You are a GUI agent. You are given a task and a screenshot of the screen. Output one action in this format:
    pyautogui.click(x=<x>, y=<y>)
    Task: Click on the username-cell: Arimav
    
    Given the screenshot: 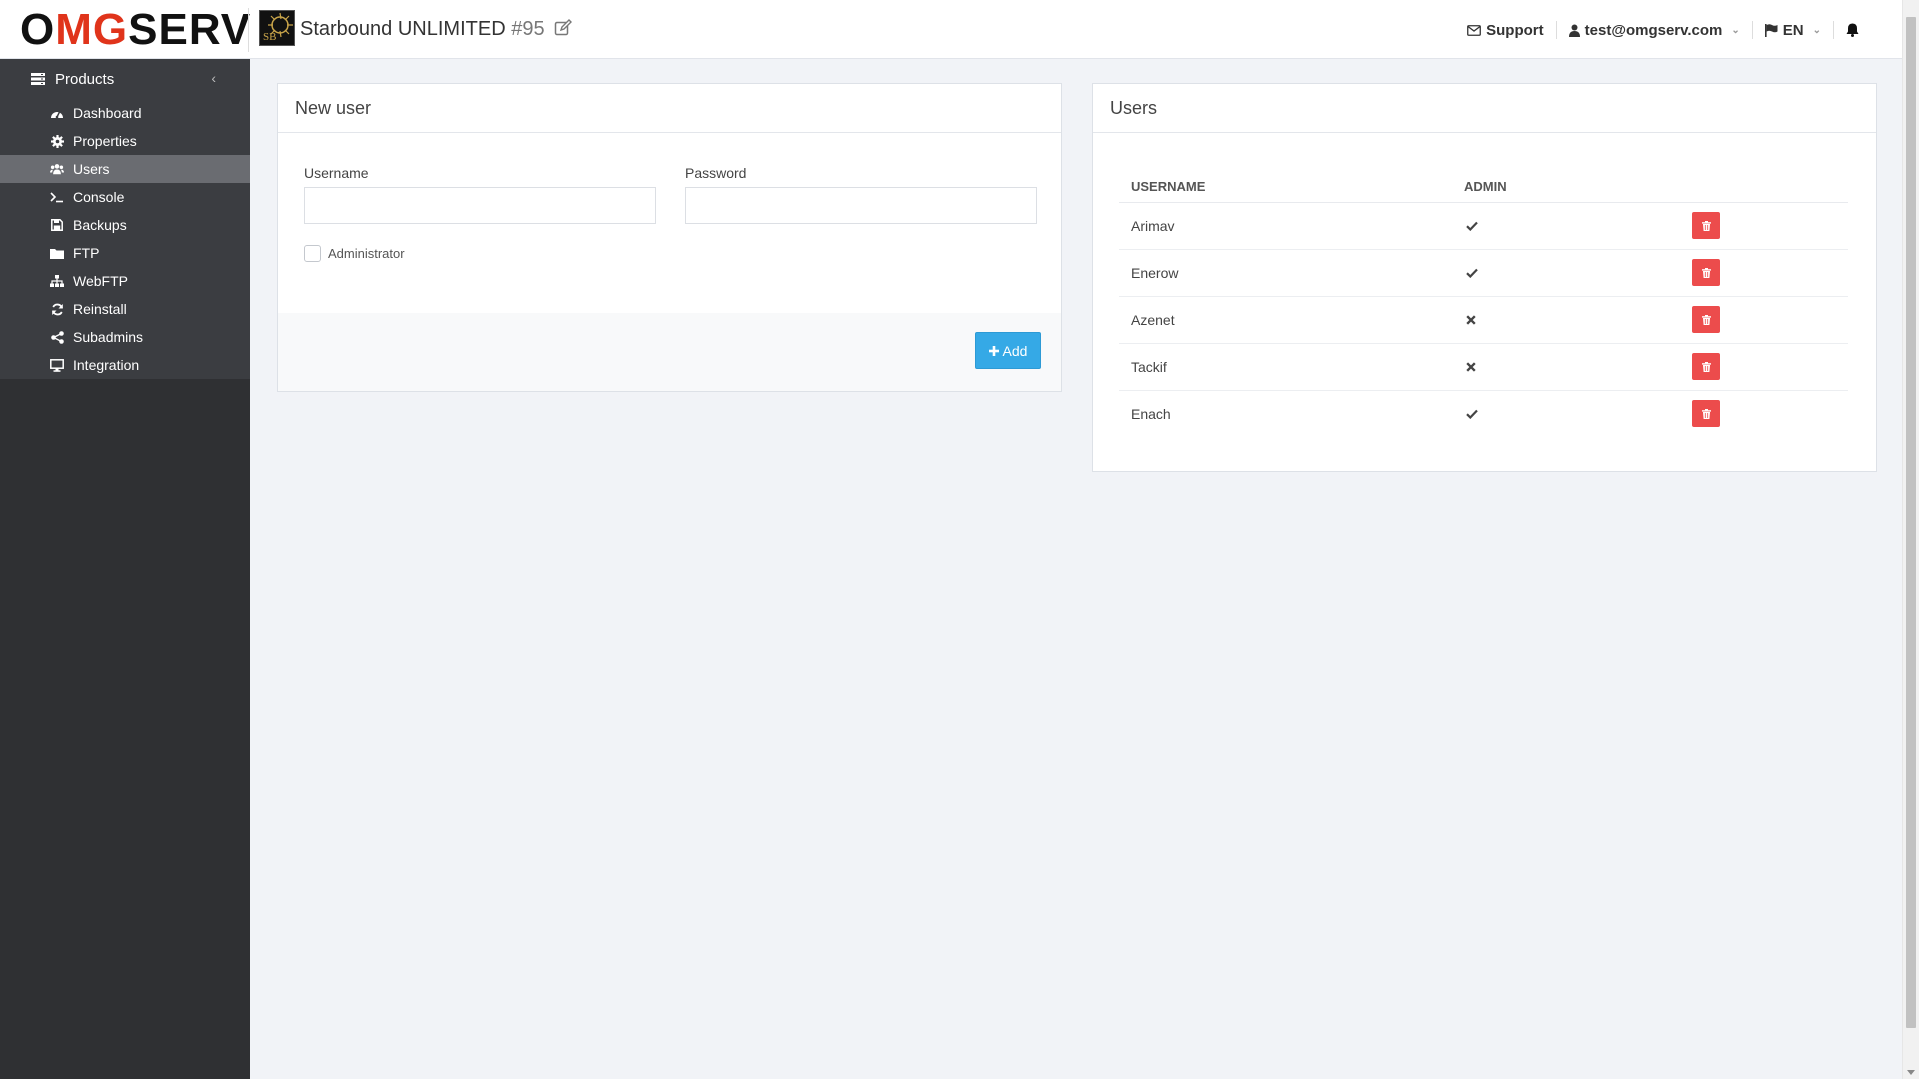 What is the action you would take?
    pyautogui.click(x=1285, y=226)
    